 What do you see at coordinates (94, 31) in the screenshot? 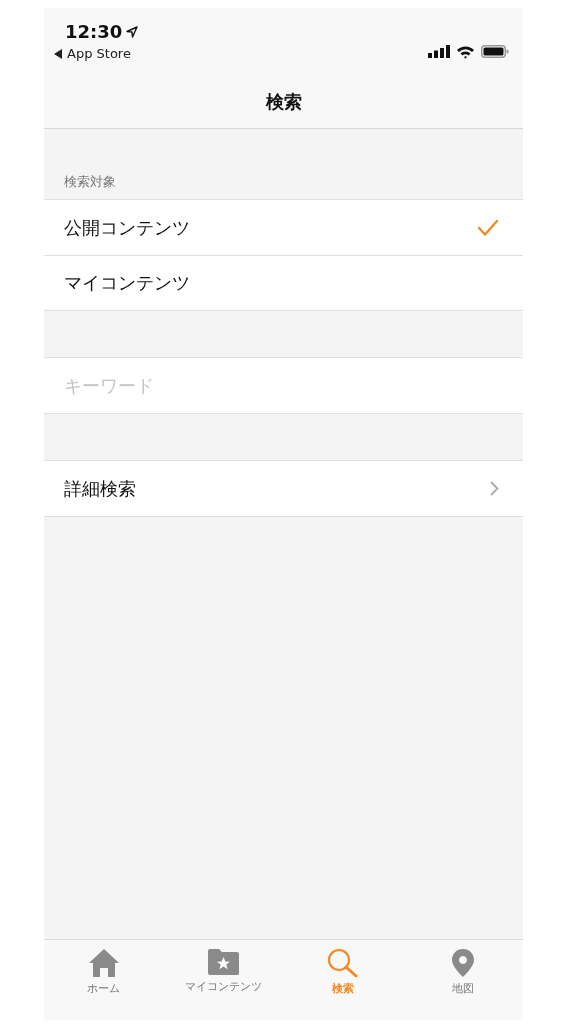
I see `clock-time: 12:30` at bounding box center [94, 31].